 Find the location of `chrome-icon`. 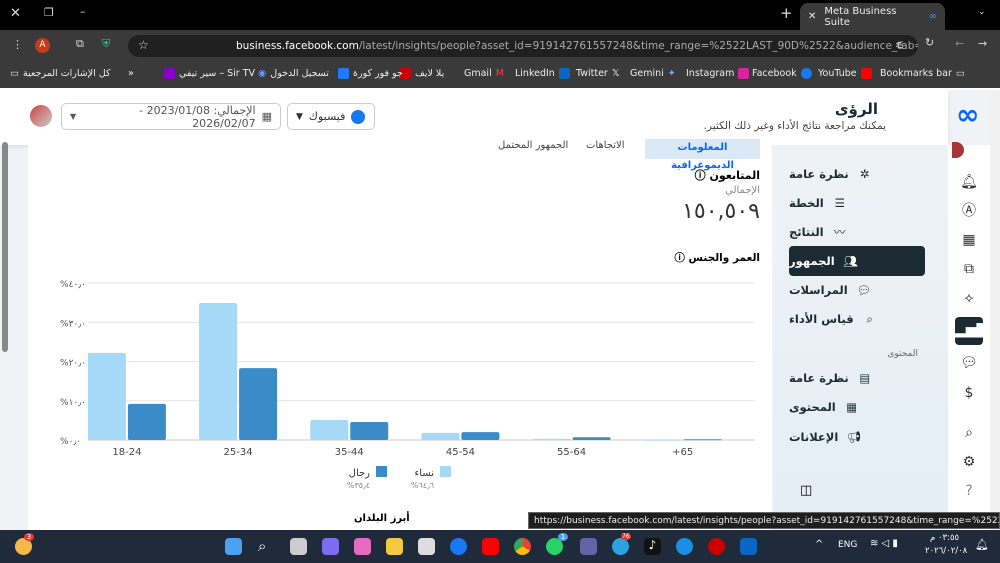

chrome-icon is located at coordinates (522, 546).